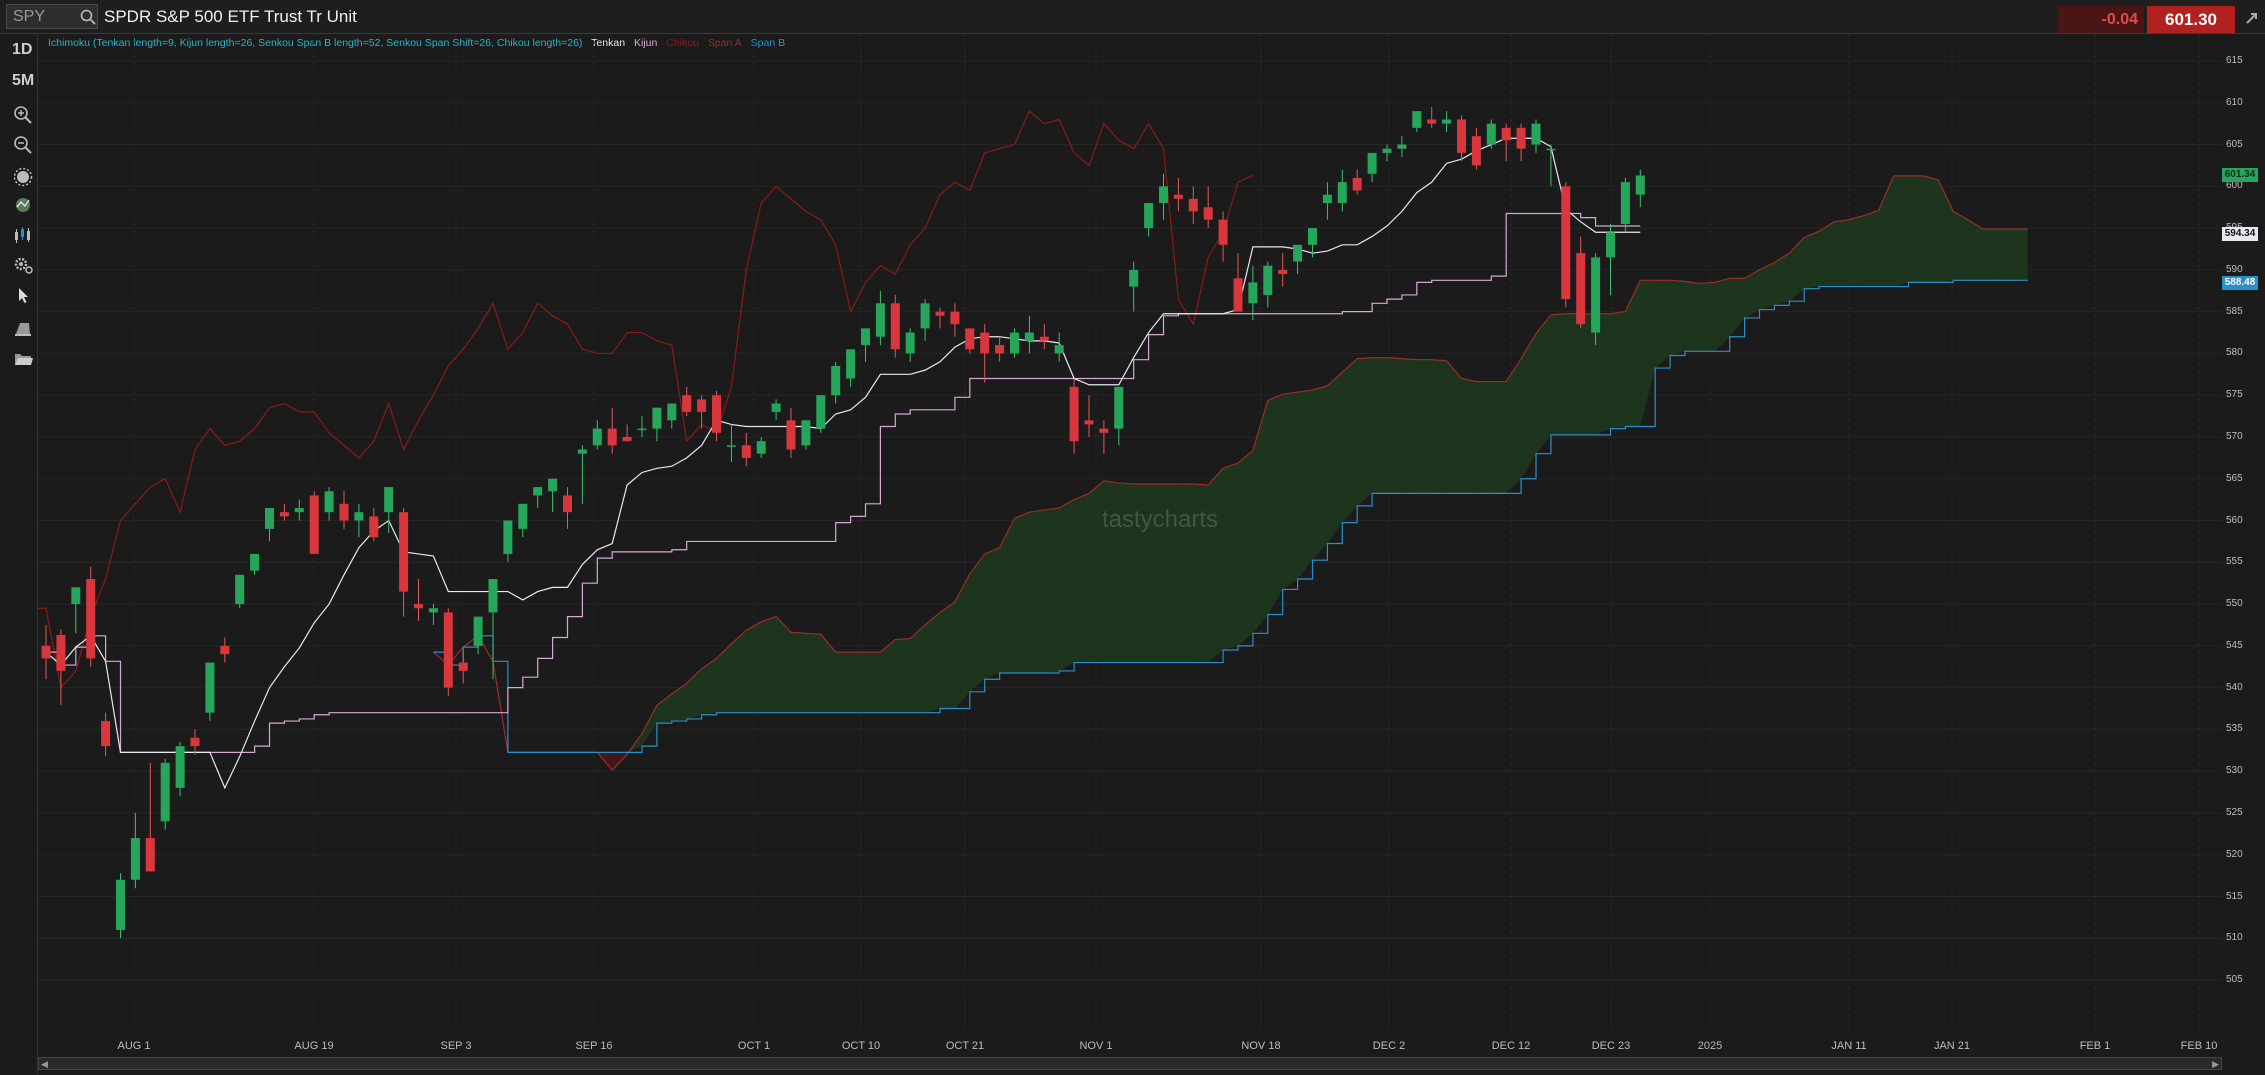  What do you see at coordinates (2234, 562) in the screenshot?
I see `price-tick-label: 555` at bounding box center [2234, 562].